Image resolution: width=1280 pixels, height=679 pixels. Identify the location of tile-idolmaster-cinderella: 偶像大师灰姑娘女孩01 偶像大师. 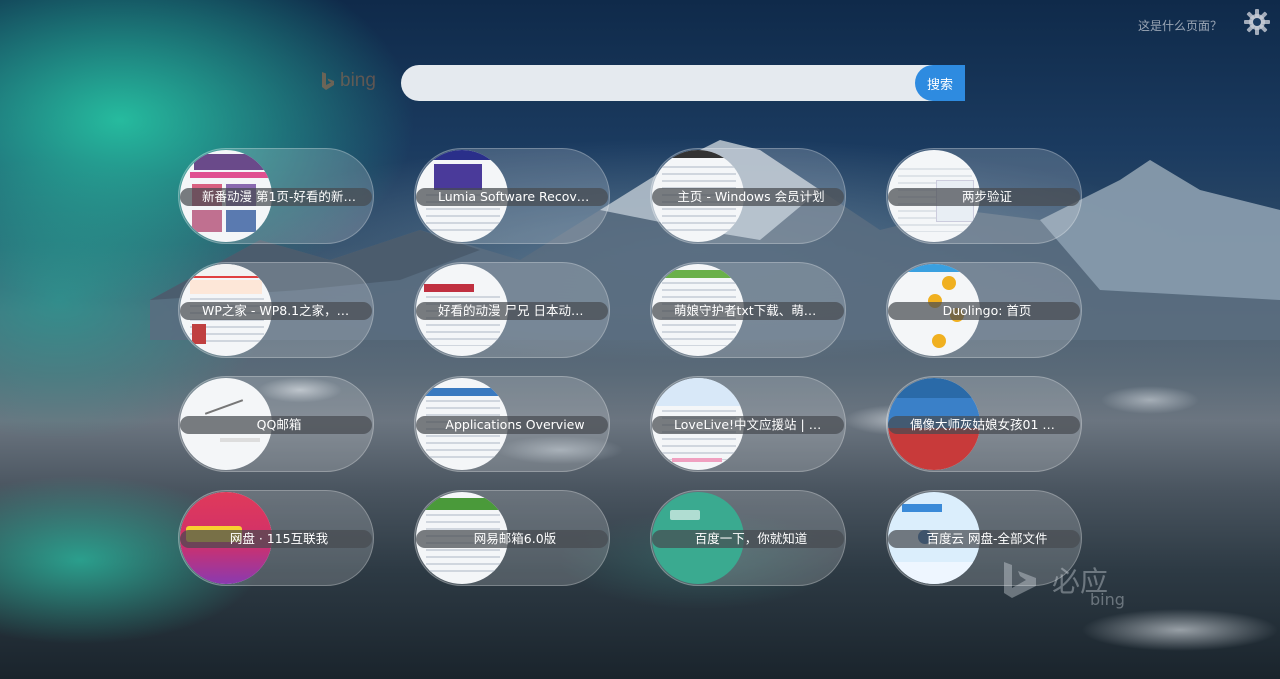
(984, 424).